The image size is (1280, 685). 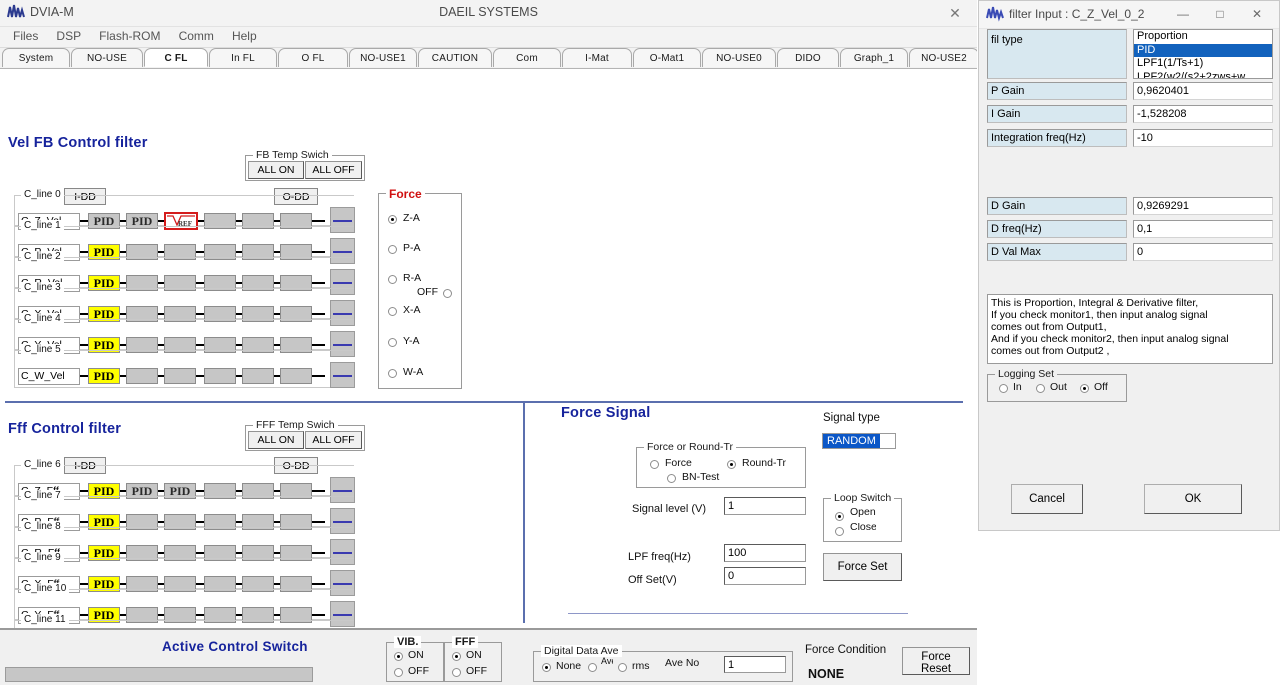 What do you see at coordinates (690, 447) in the screenshot?
I see `force-or-round-tr-caption: Force or Round-Tr` at bounding box center [690, 447].